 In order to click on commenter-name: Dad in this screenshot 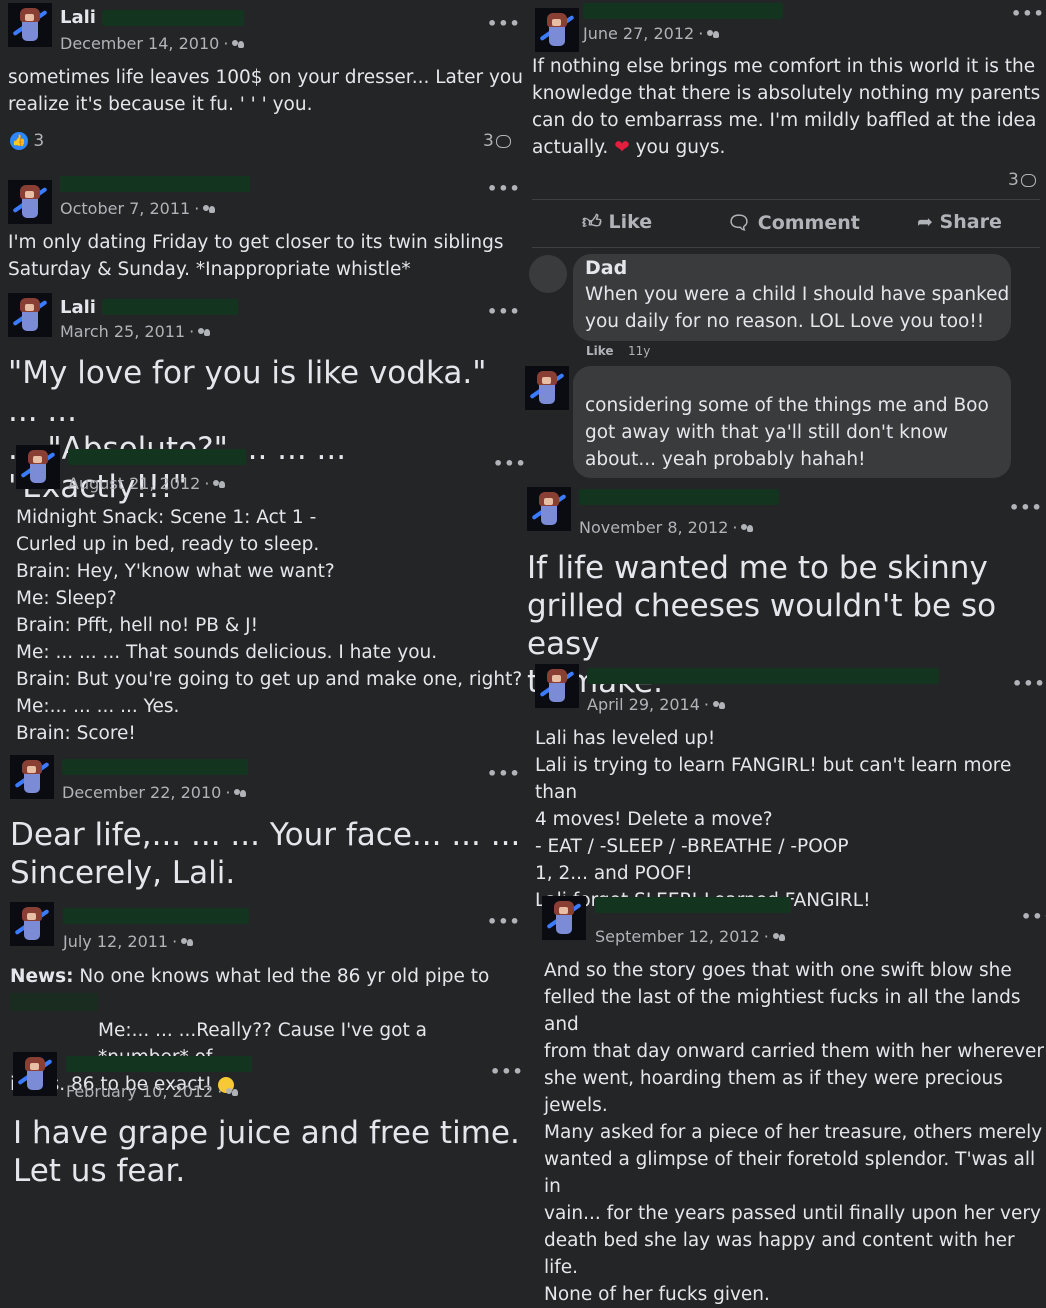, I will do `click(606, 268)`.